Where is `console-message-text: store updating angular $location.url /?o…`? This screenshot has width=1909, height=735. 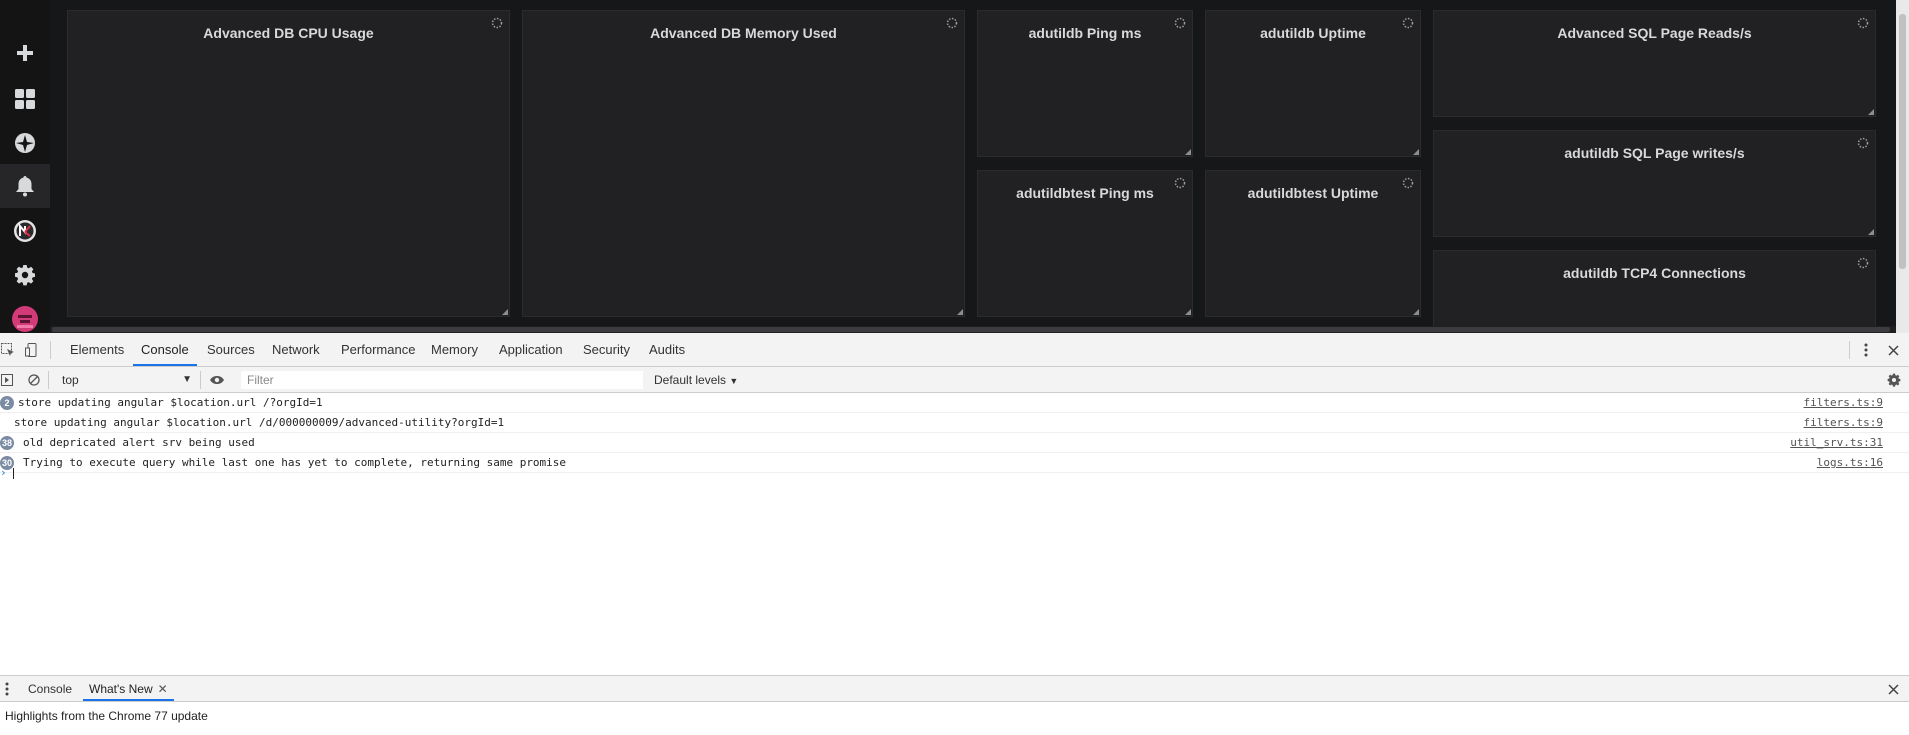 console-message-text: store updating angular $location.url /?o… is located at coordinates (170, 402).